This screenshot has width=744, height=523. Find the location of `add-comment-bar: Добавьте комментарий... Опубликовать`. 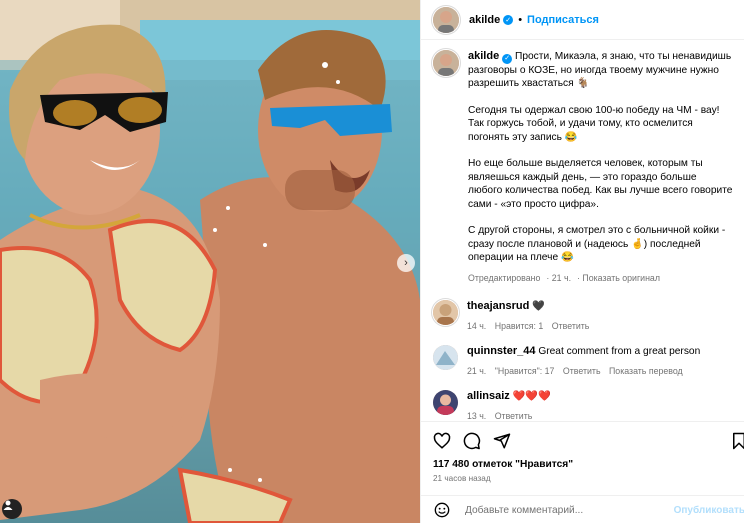

add-comment-bar: Добавьте комментарий... Опубликовать is located at coordinates (582, 509).